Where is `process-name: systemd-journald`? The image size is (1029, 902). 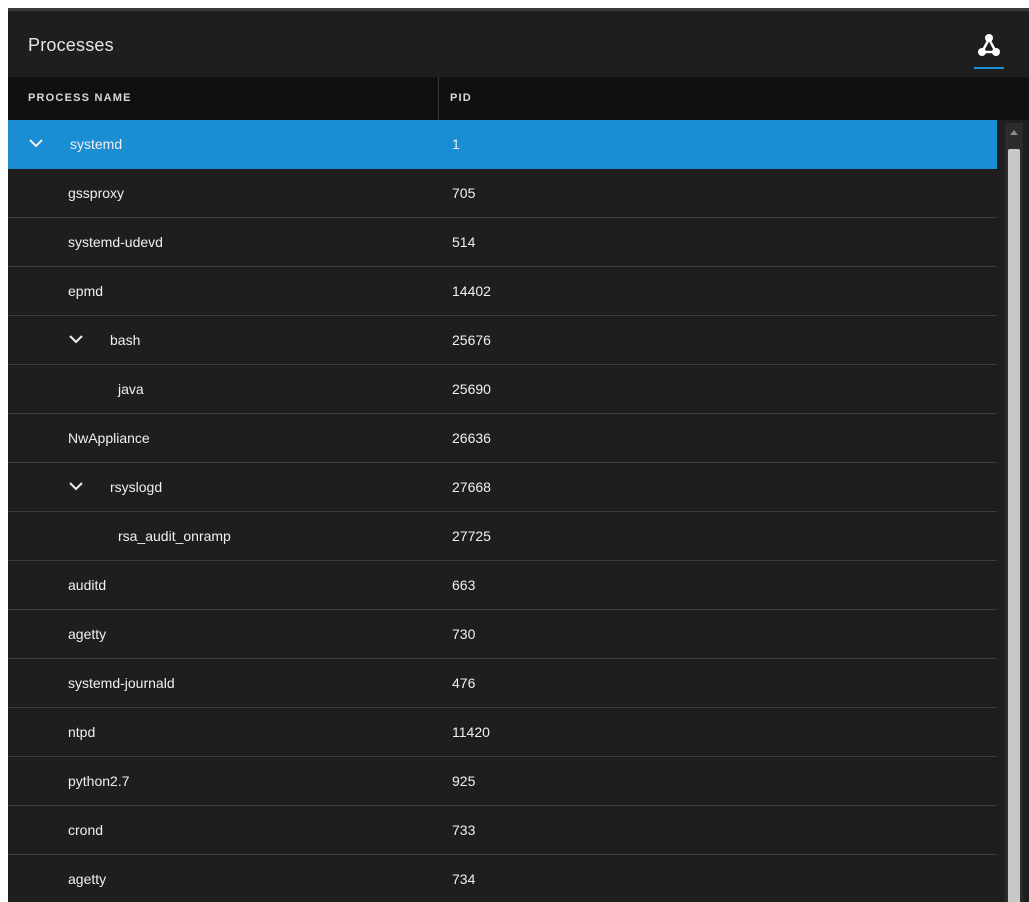
process-name: systemd-journald is located at coordinates (121, 683).